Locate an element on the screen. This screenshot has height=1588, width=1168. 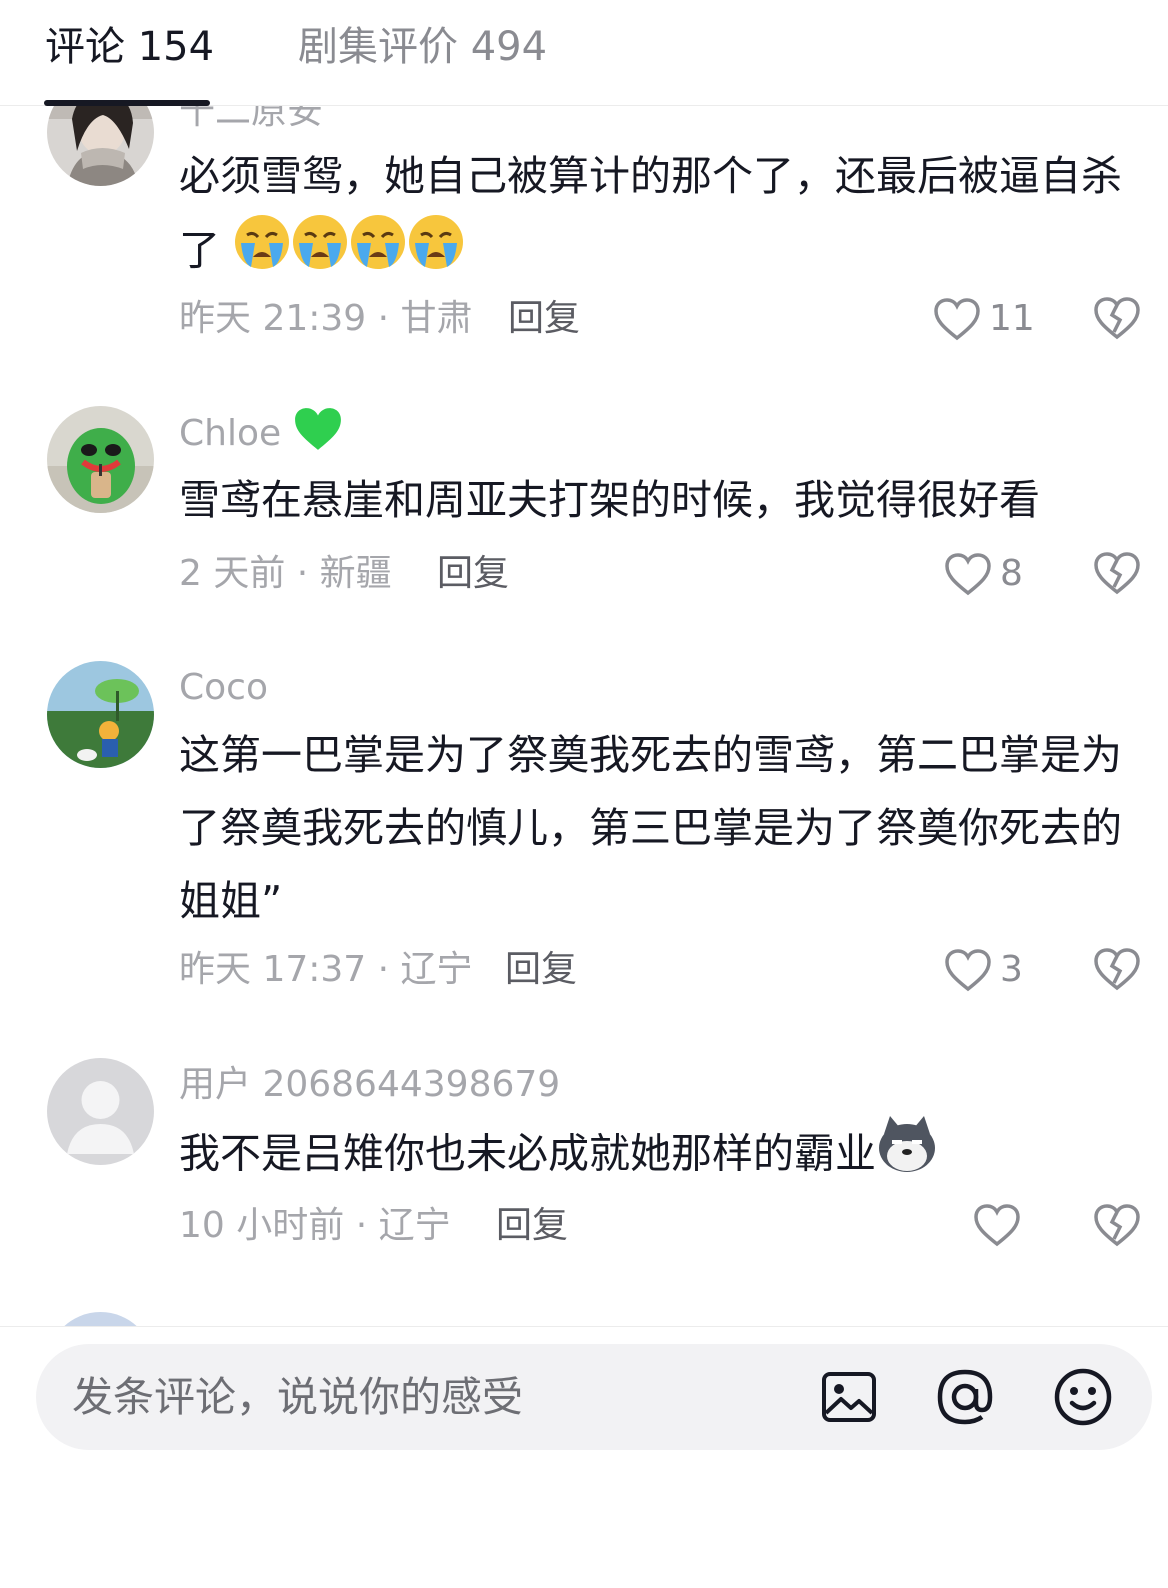
comment-time-location: 2 天前 · 新疆 is located at coordinates (285, 573).